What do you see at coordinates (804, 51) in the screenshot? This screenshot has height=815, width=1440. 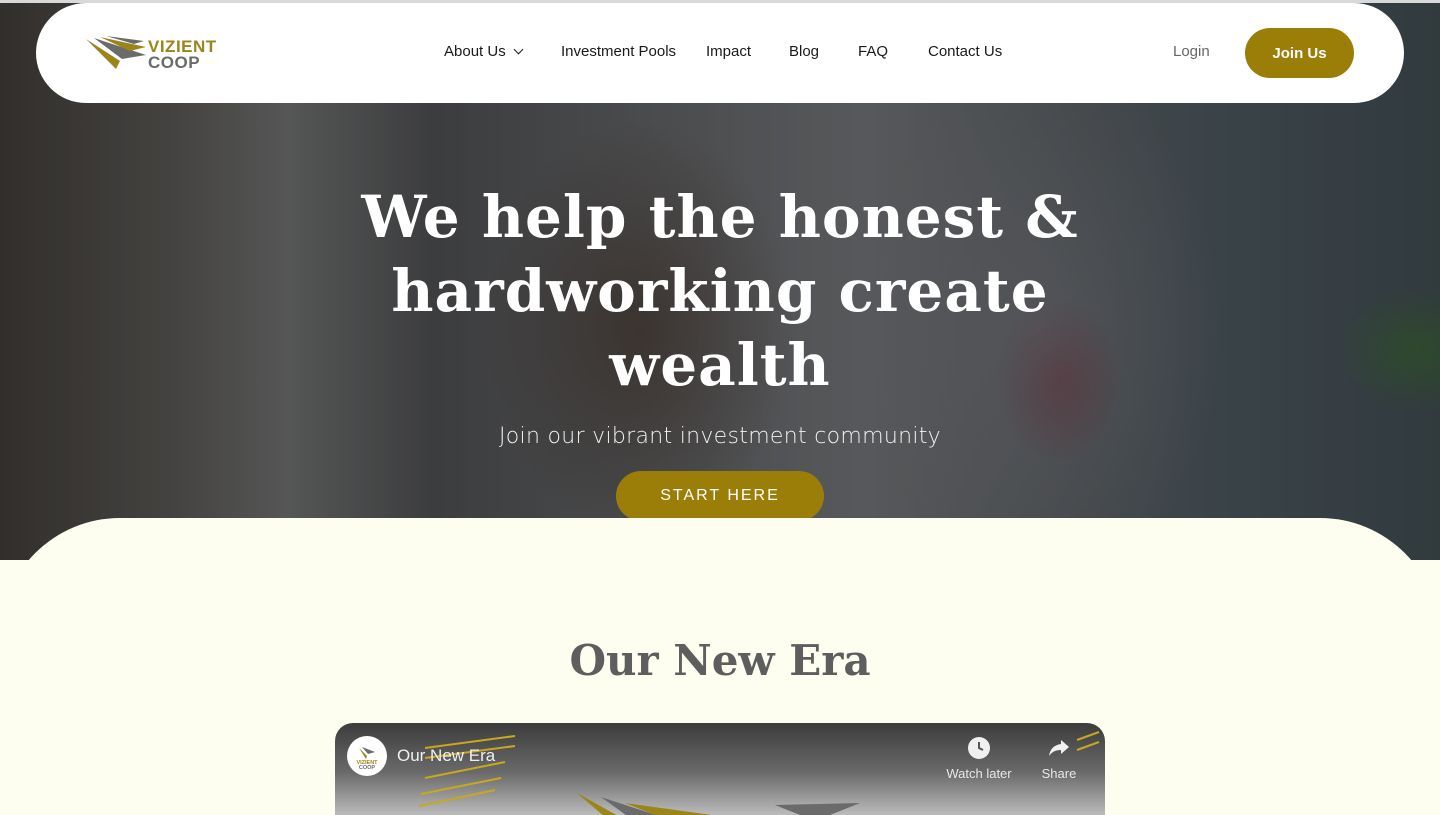 I see `nav-blog: Blog` at bounding box center [804, 51].